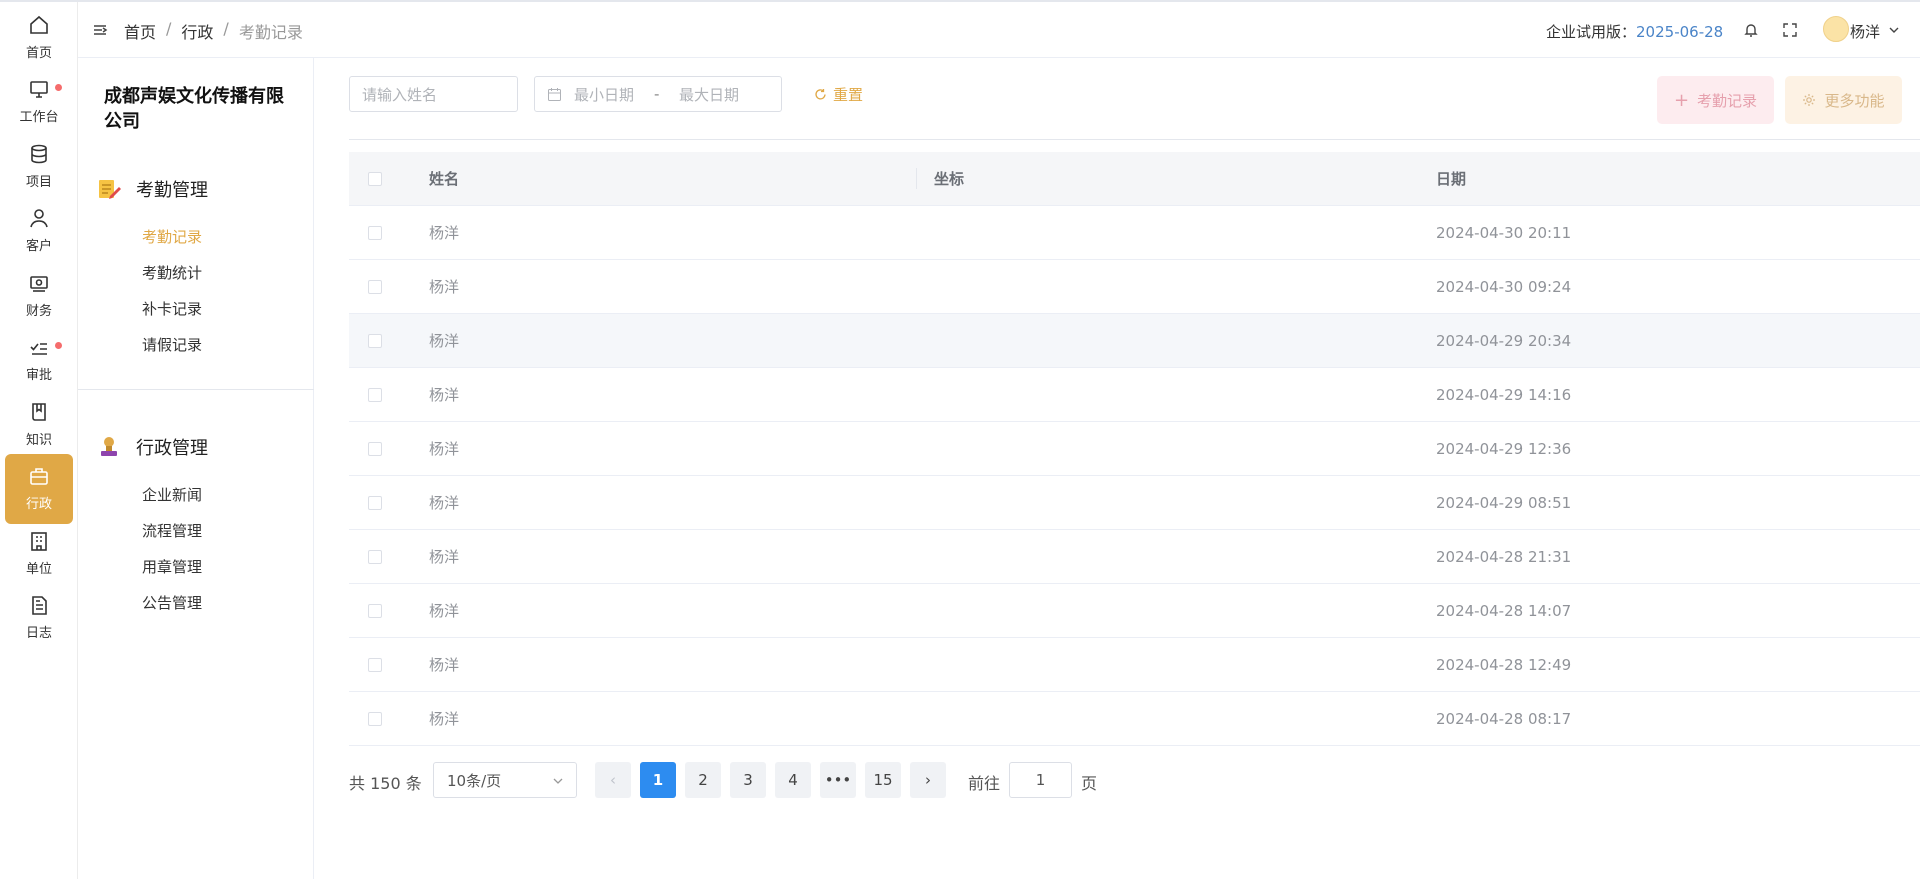 This screenshot has height=879, width=1920. I want to click on page-button: 1, so click(658, 780).